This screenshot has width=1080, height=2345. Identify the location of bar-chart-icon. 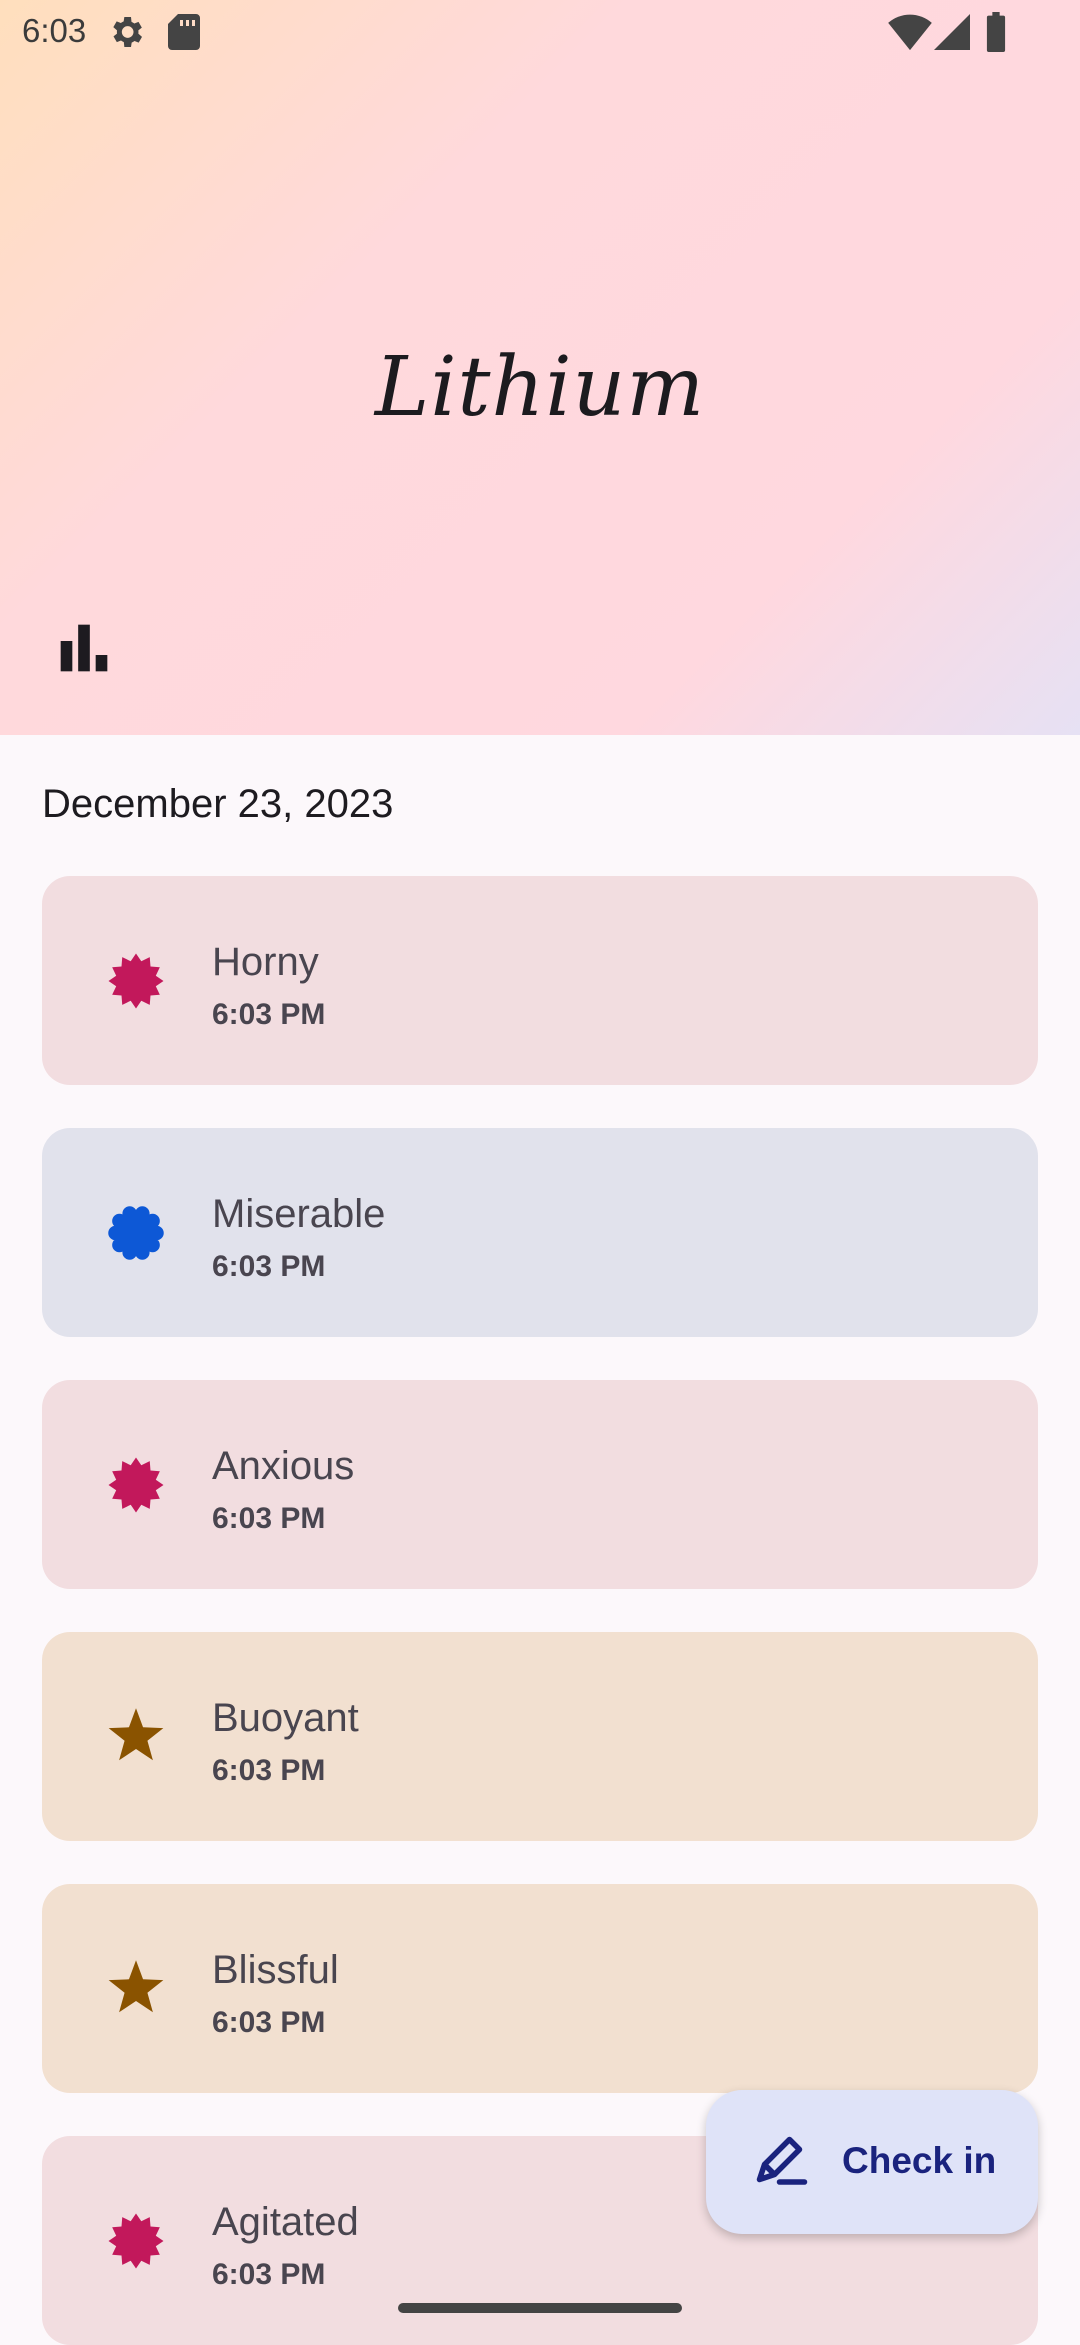
(84, 648).